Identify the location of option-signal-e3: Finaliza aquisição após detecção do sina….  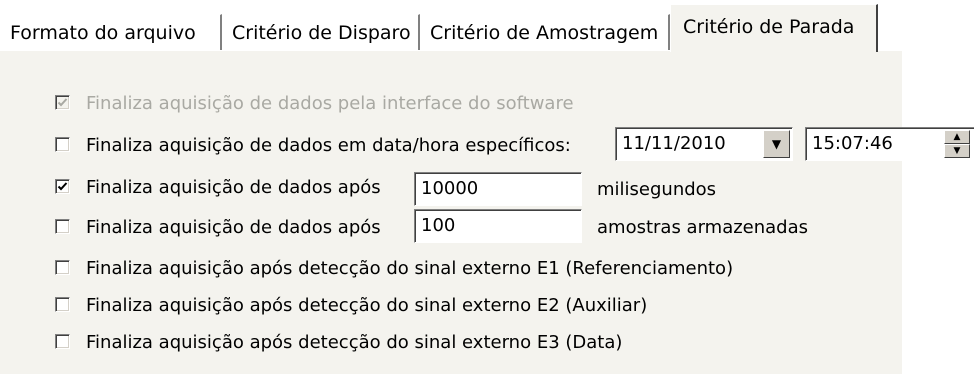
(450, 343).